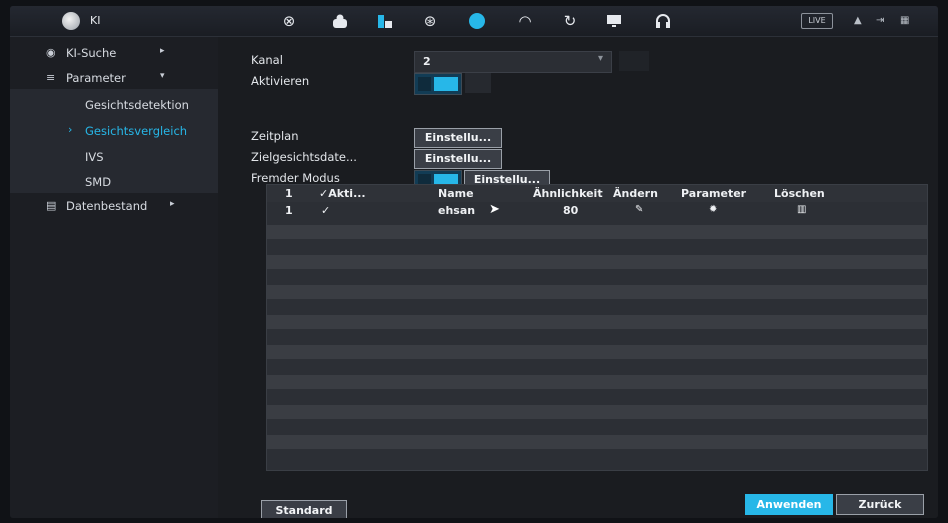 The image size is (948, 523). What do you see at coordinates (817, 21) in the screenshot?
I see `live-button: LIVE` at bounding box center [817, 21].